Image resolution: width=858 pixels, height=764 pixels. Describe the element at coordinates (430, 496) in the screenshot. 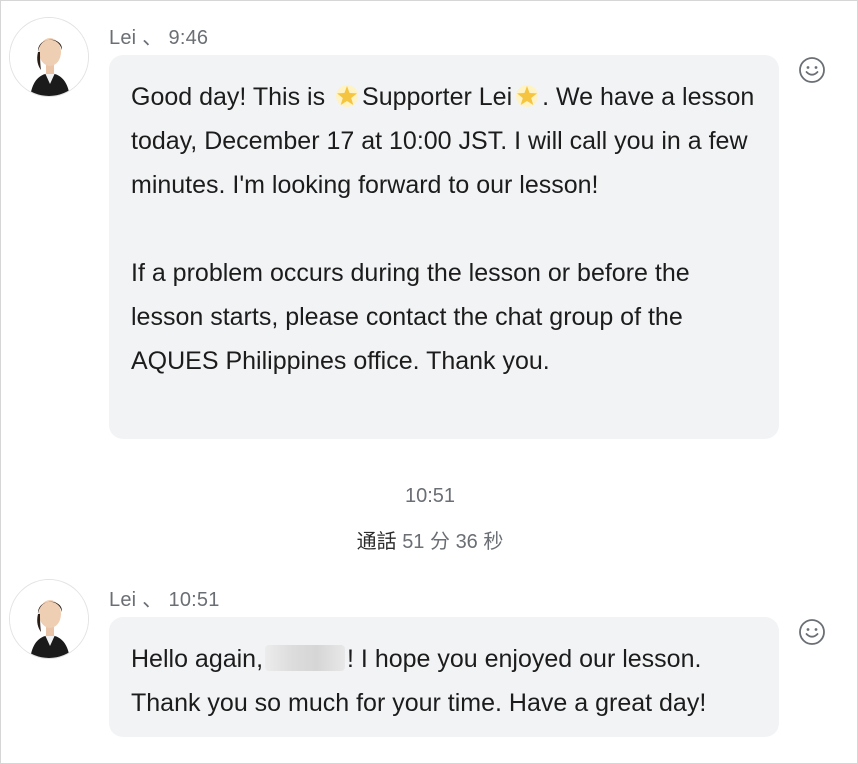

I see `call-timestamp: 10:51` at that location.